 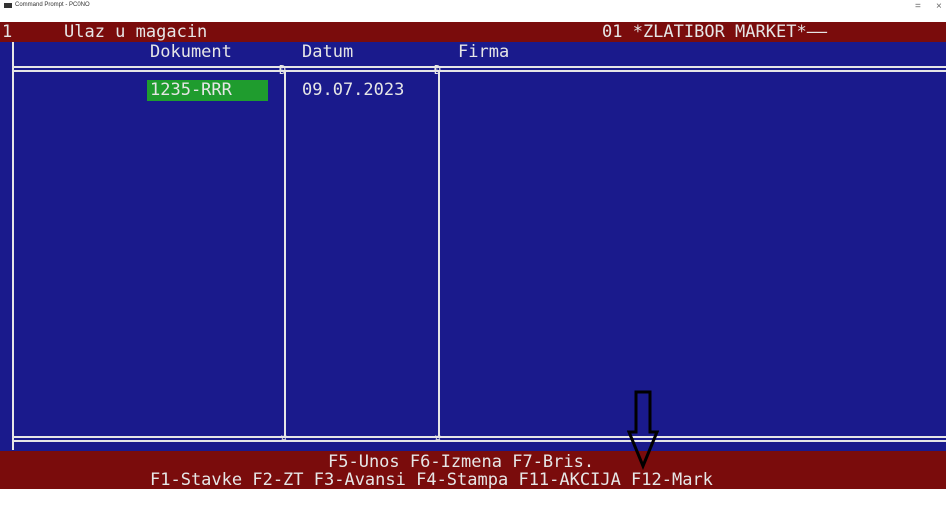 What do you see at coordinates (479, 439) in the screenshot?
I see `footer-divider` at bounding box center [479, 439].